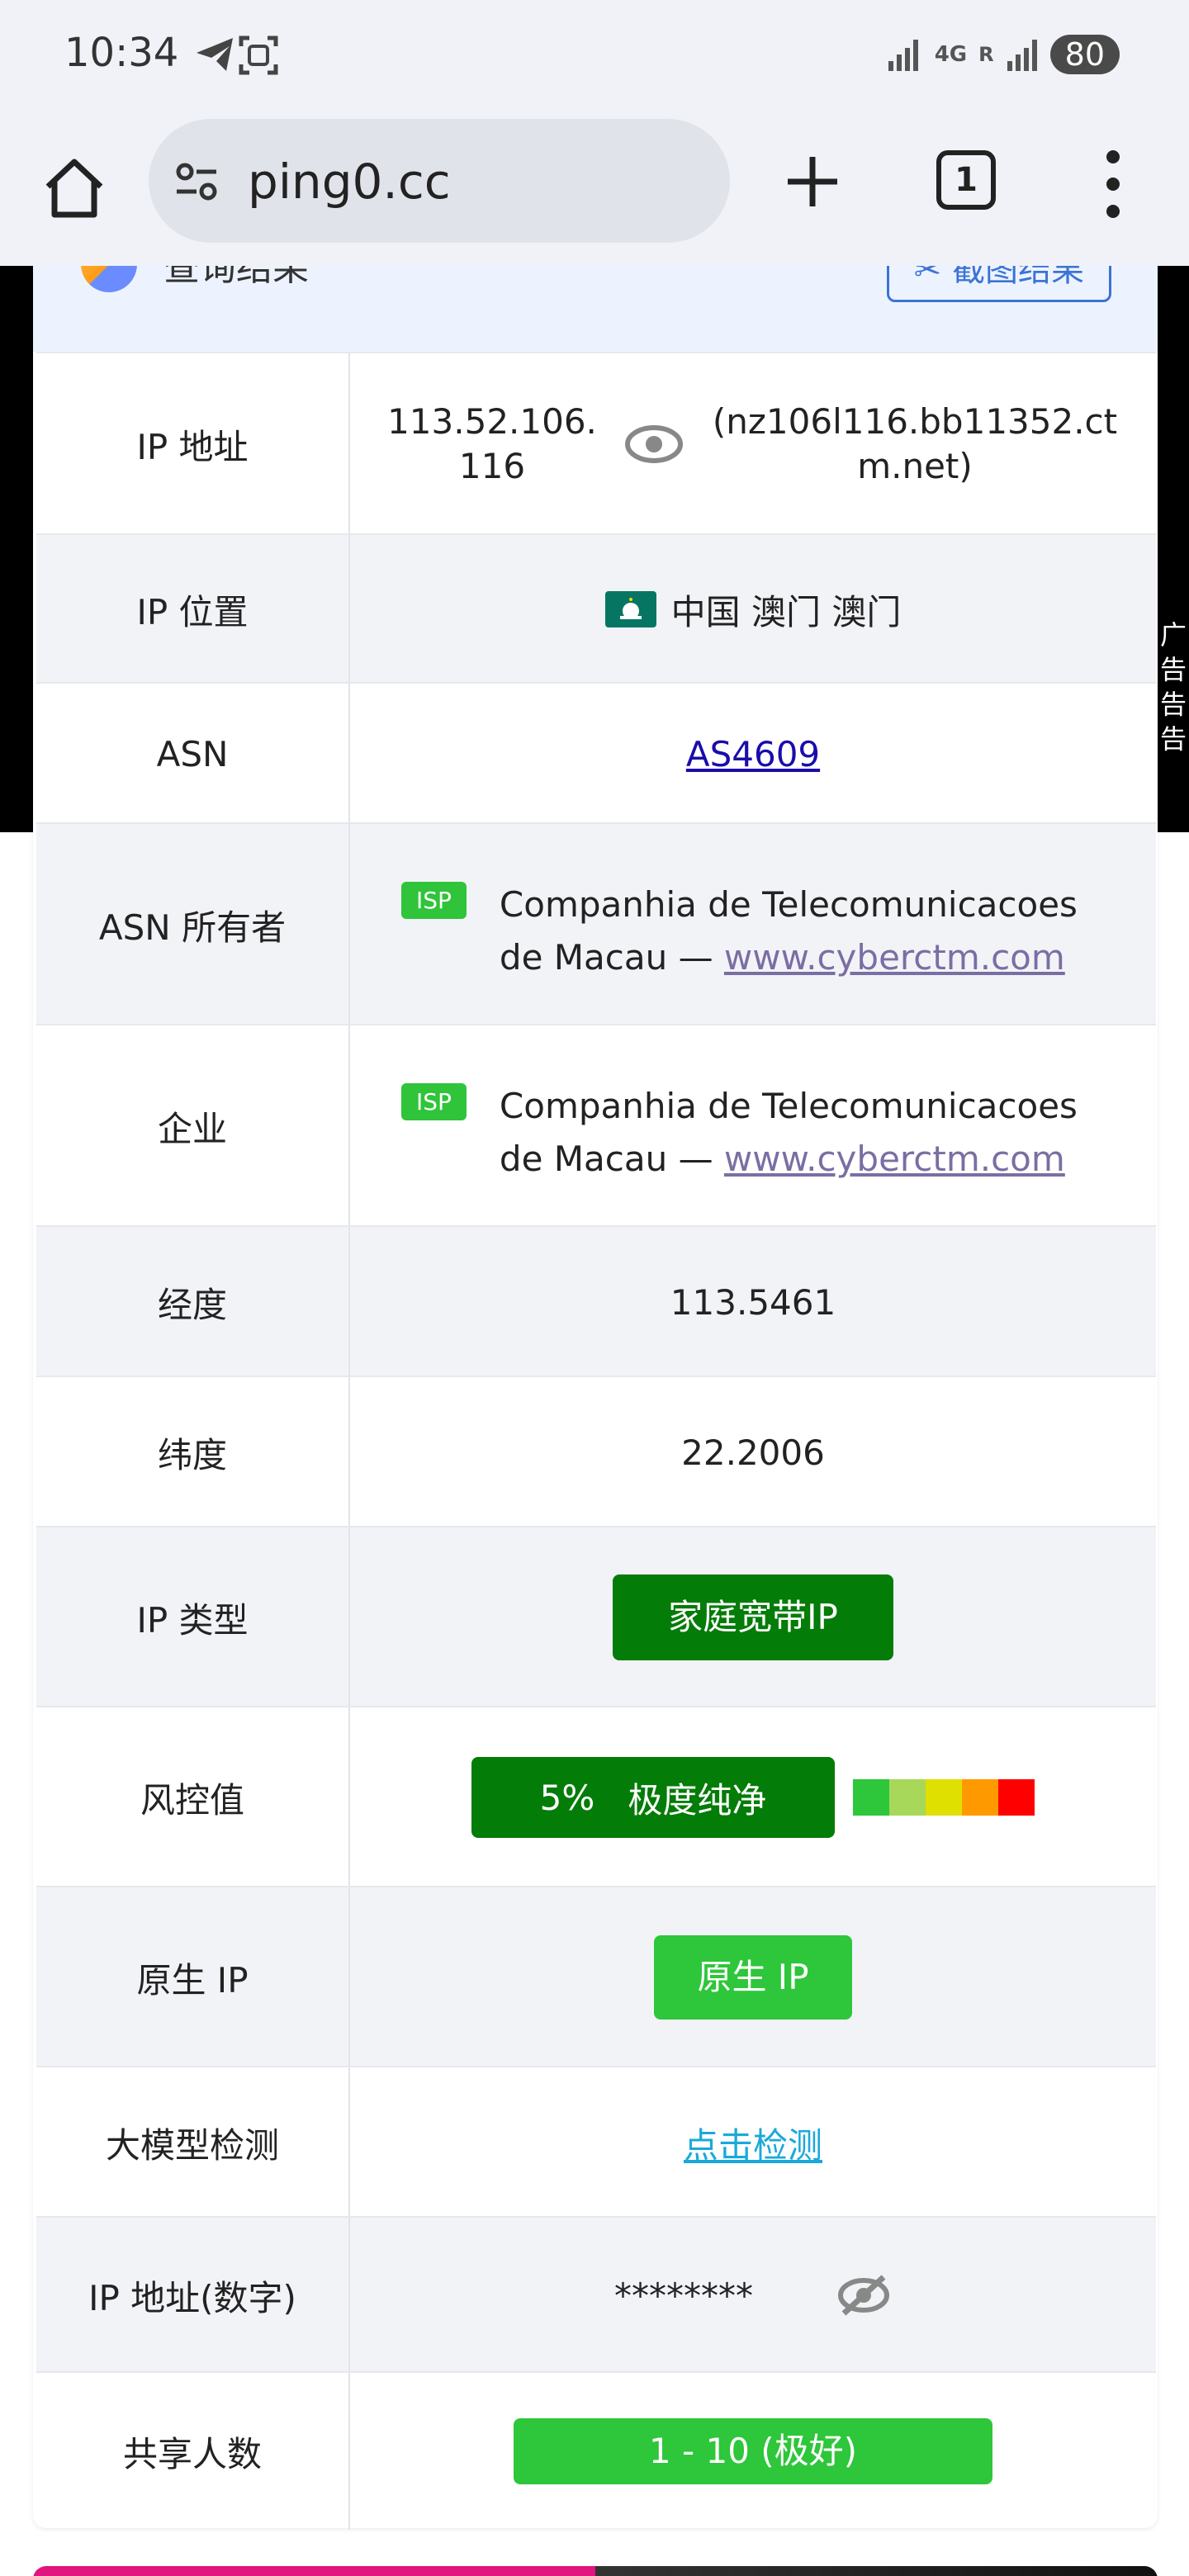 This screenshot has height=2576, width=1189. Describe the element at coordinates (193, 1797) in the screenshot. I see `row-label: 风控值` at that location.